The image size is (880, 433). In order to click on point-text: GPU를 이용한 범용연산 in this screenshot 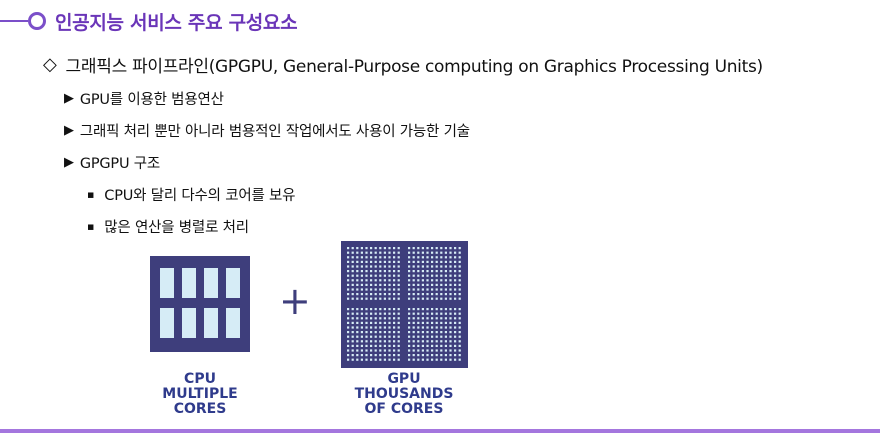, I will do `click(151, 100)`.